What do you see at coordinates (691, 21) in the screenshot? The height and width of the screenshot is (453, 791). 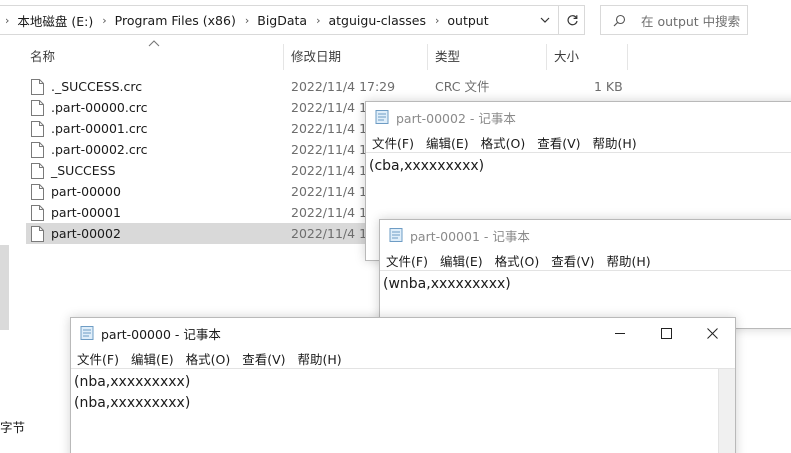 I see `search-placeholder: 在 output 中搜索` at bounding box center [691, 21].